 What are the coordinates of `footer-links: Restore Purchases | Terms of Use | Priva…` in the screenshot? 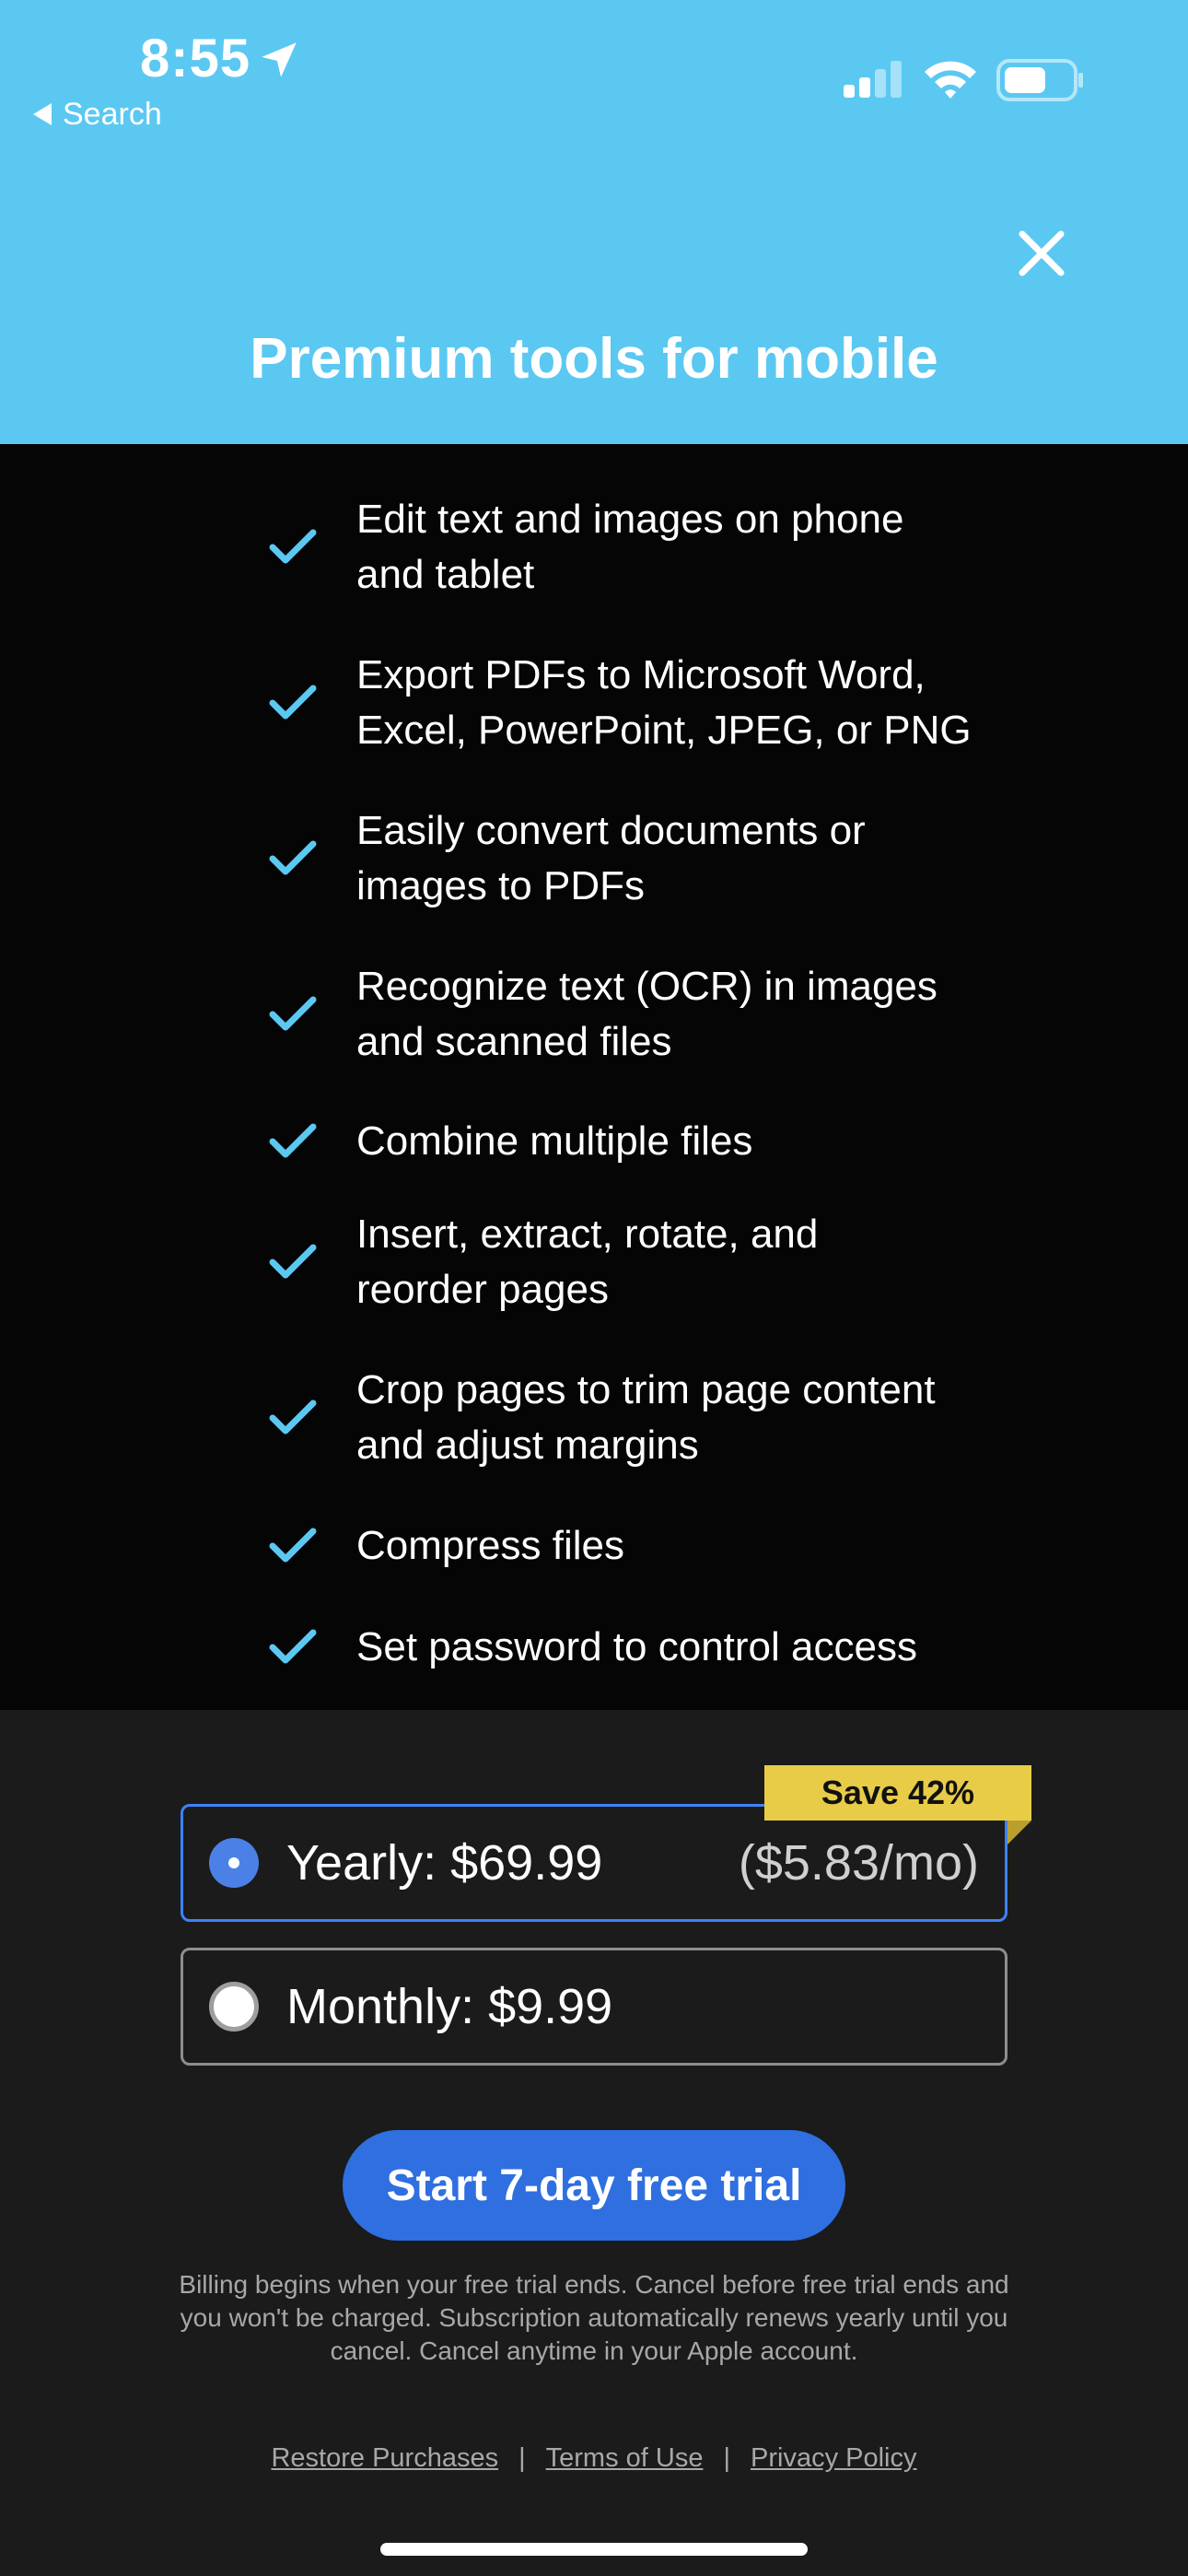 It's located at (594, 2458).